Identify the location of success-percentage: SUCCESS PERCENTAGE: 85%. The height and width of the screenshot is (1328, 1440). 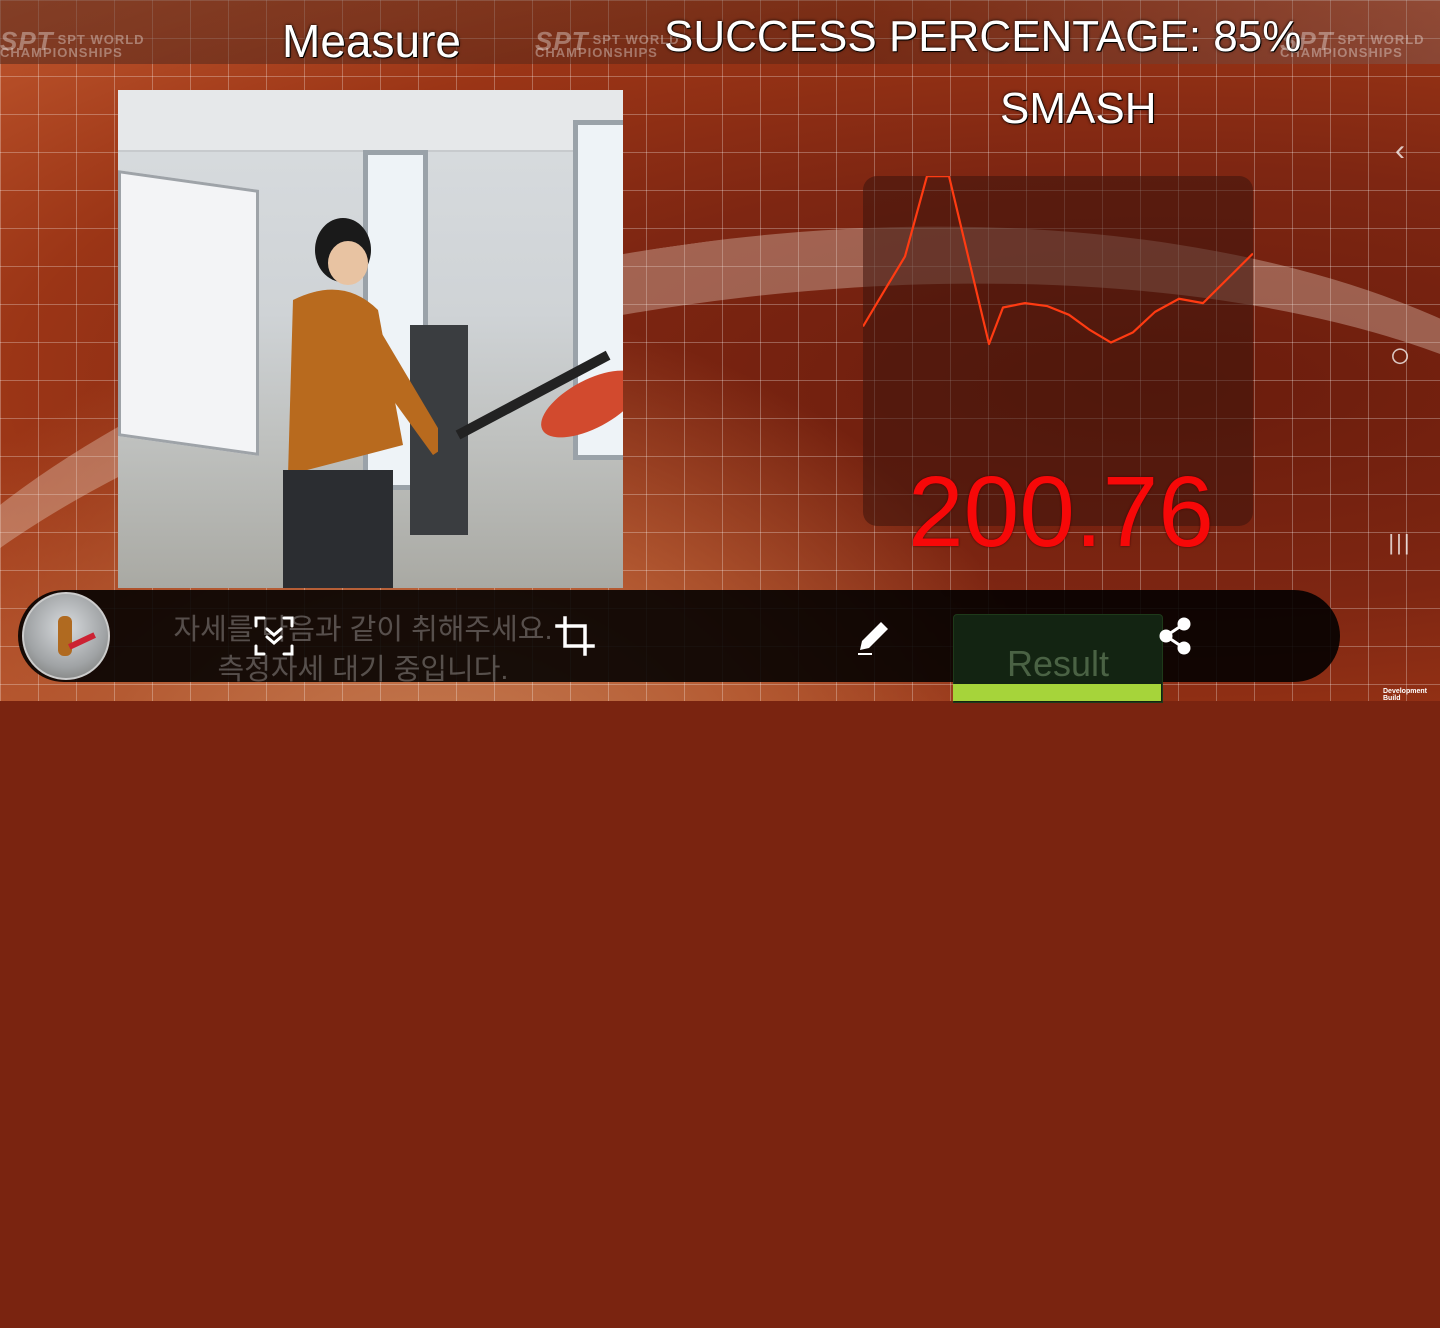
(983, 36).